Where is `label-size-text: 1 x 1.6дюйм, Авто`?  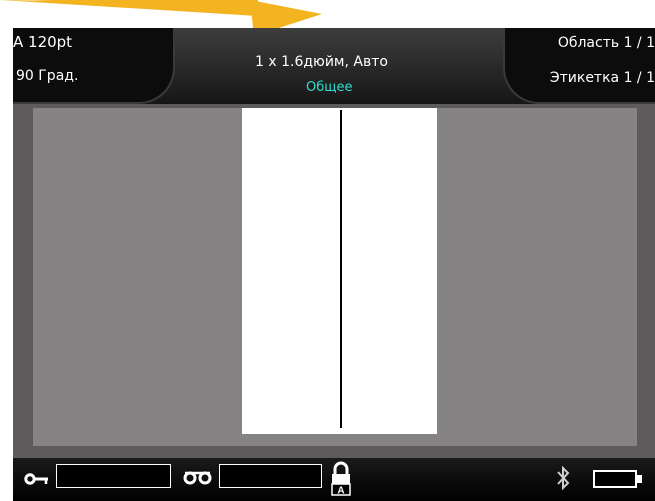
label-size-text: 1 x 1.6дюйм, Авто is located at coordinates (321, 62).